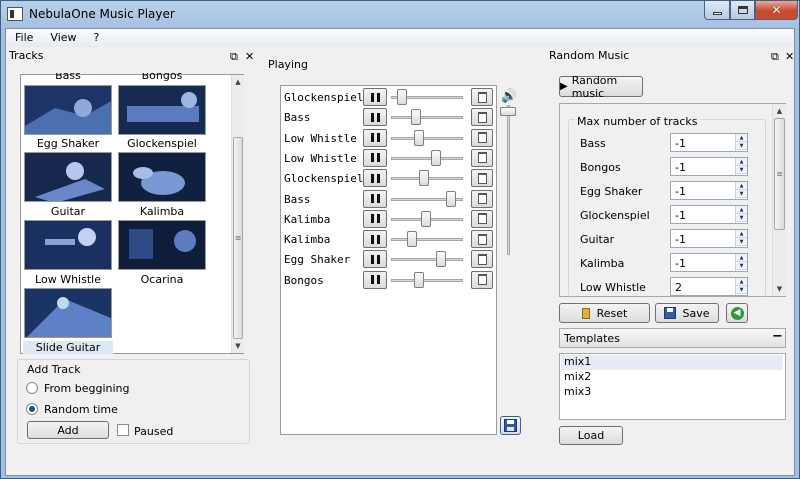 The height and width of the screenshot is (479, 800). What do you see at coordinates (591, 435) in the screenshot?
I see `load-button: Load` at bounding box center [591, 435].